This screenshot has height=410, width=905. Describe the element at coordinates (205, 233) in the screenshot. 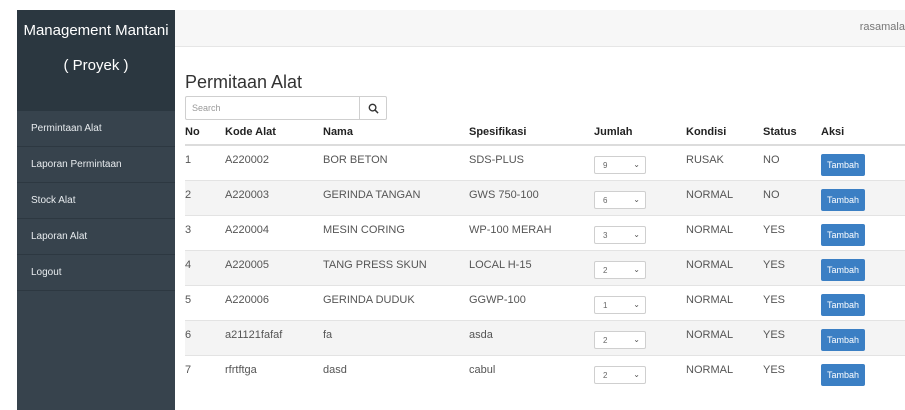

I see `cell-no: 3` at that location.